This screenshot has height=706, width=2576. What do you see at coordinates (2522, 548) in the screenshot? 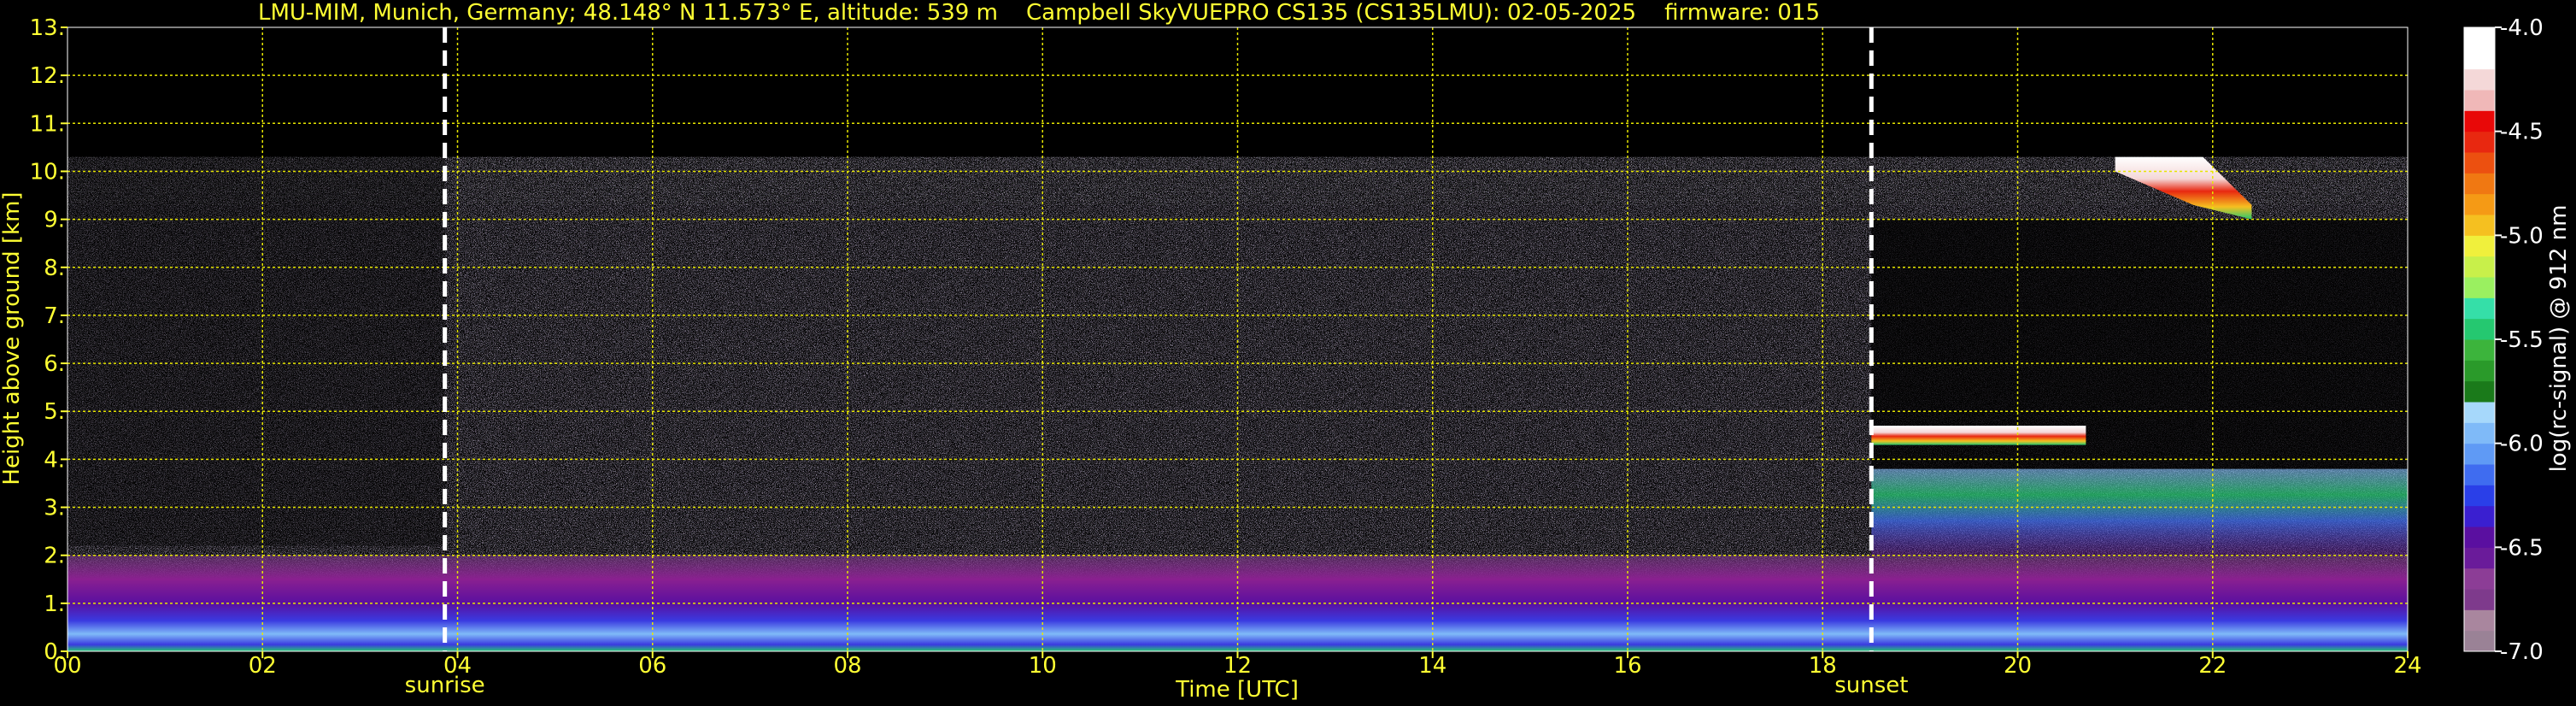
I see `colorbar-tick-label: -6.5` at bounding box center [2522, 548].